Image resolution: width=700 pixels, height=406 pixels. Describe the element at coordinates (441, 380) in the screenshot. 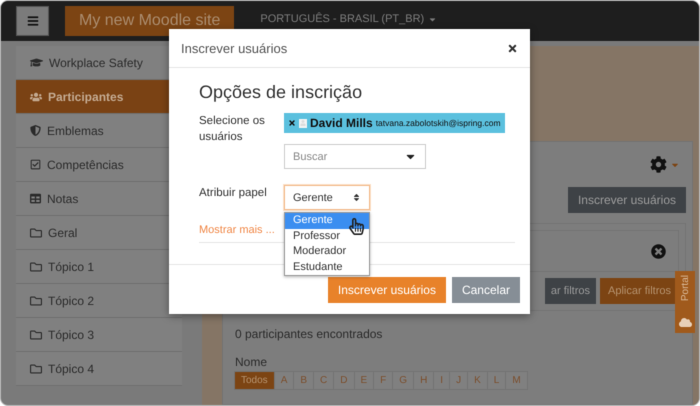

I see `letter-filter: I` at that location.